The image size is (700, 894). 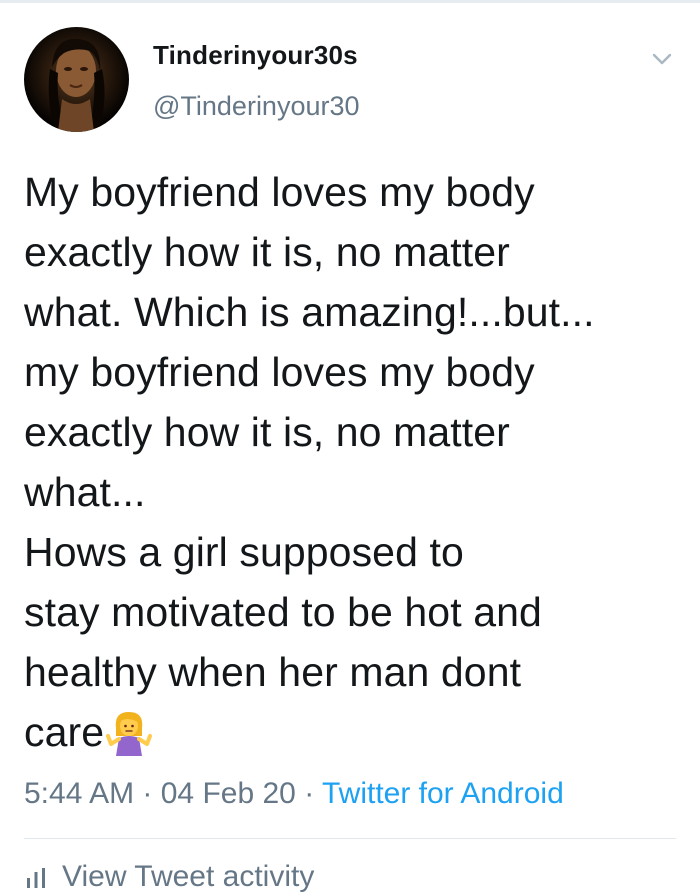 I want to click on avatar, so click(x=76, y=79).